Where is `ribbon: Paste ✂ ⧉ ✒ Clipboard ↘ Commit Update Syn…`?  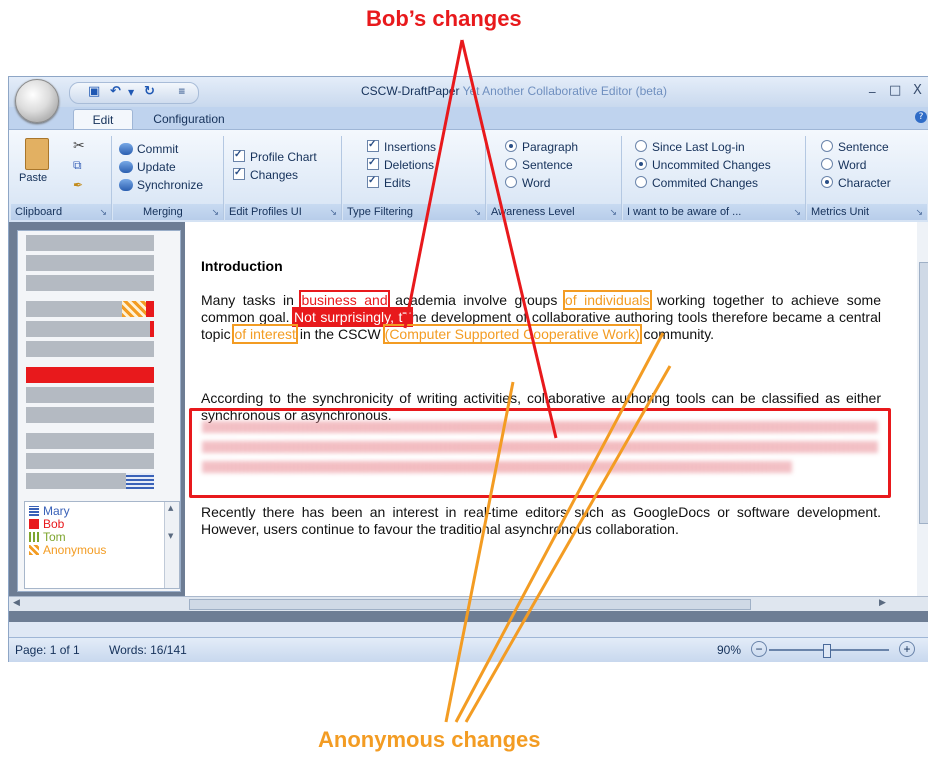
ribbon: Paste ✂ ⧉ ✒ Clipboard ↘ Commit Update Syn… is located at coordinates (468, 176).